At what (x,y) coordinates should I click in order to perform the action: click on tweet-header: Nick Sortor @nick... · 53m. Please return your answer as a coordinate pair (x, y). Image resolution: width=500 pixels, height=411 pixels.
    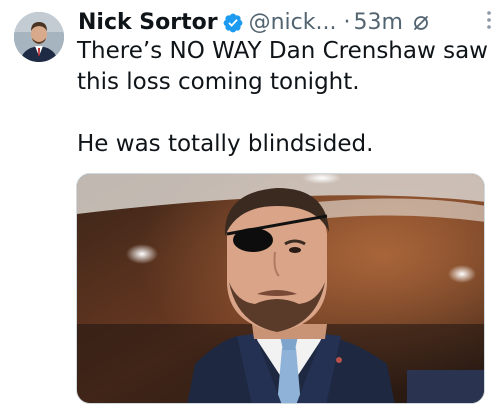
    Looking at the image, I should click on (285, 23).